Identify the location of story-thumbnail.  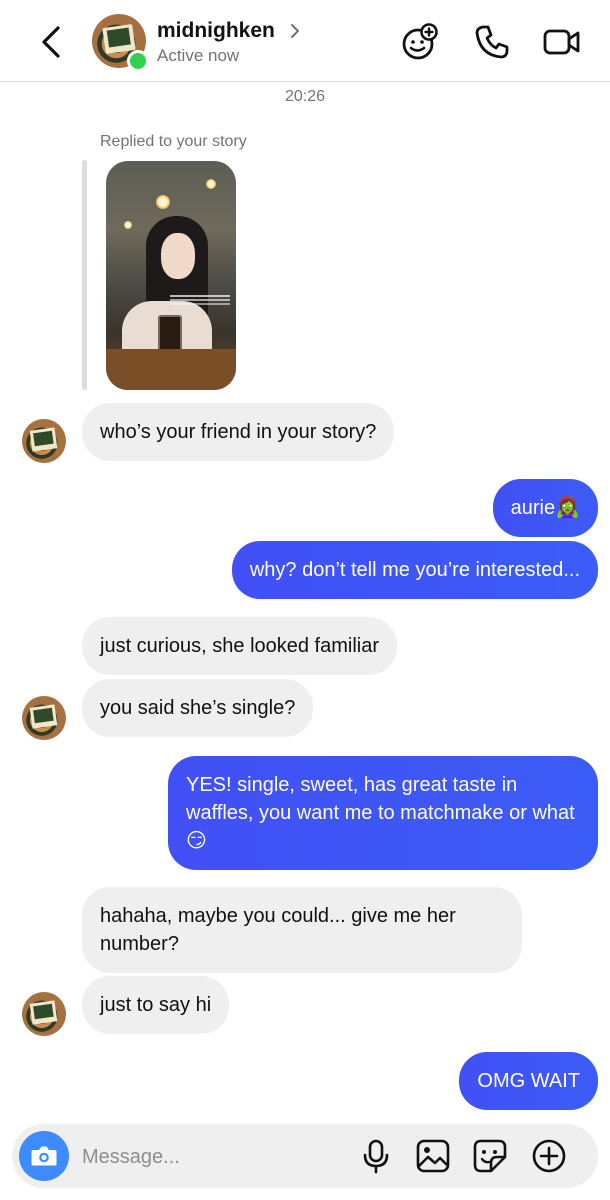
(171, 275).